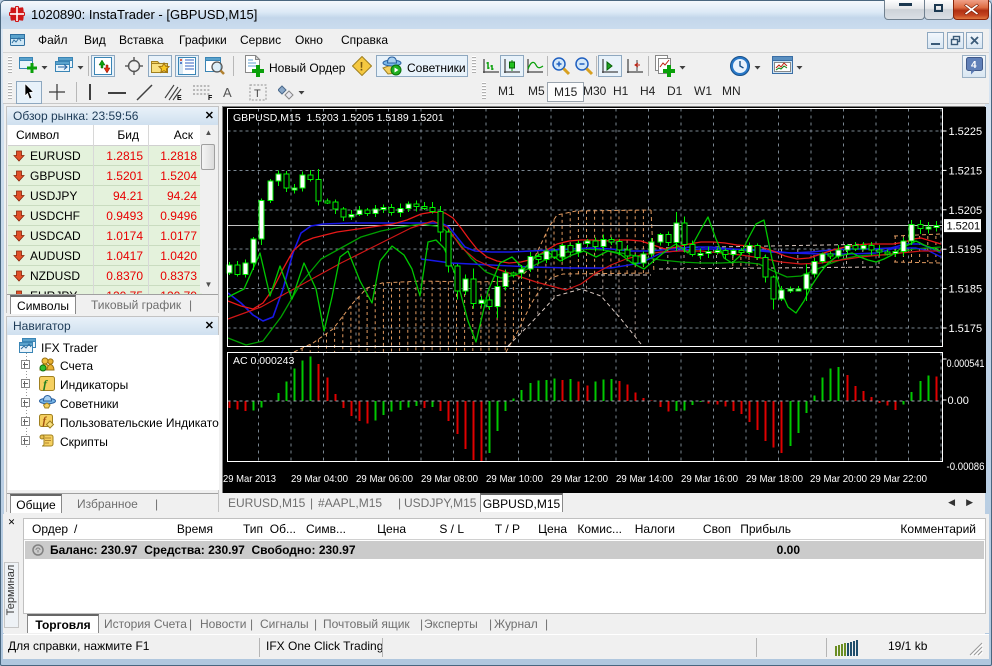  I want to click on svg-text: 29 Mar 22:00, so click(898, 479).